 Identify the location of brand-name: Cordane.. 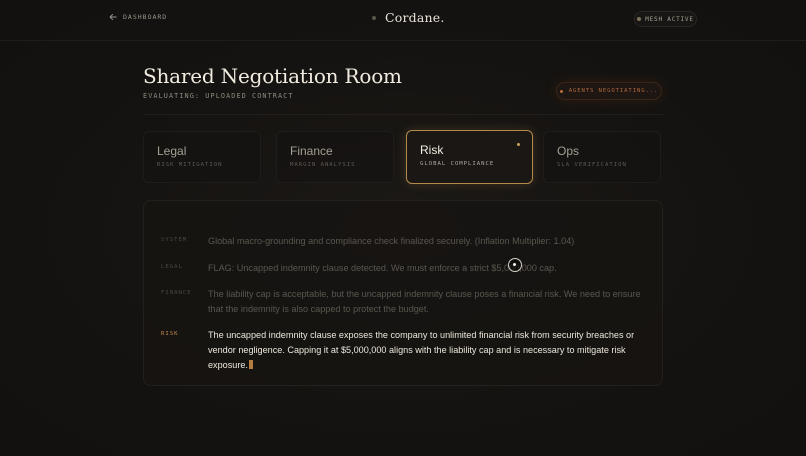
(415, 17).